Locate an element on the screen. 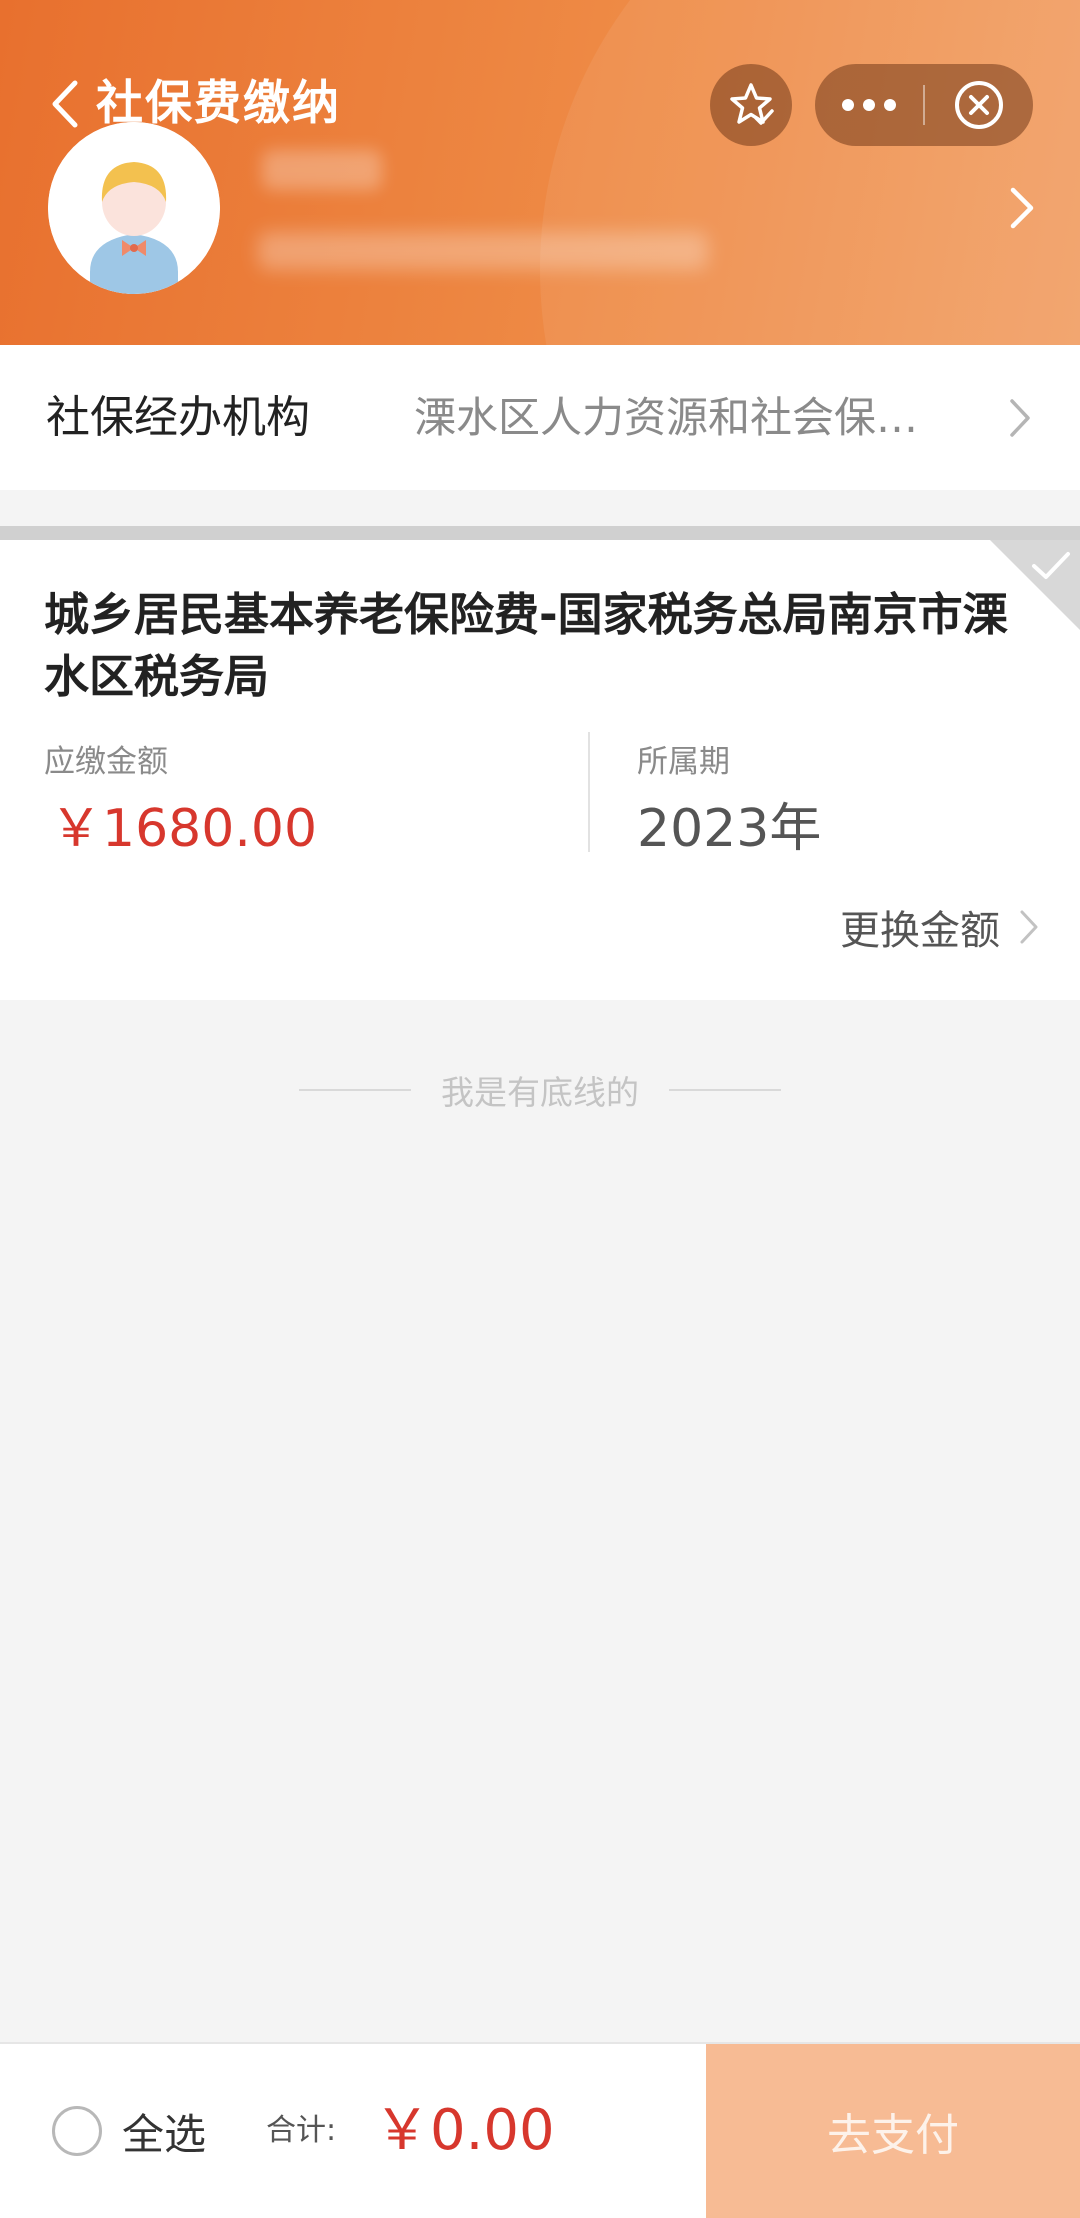 This screenshot has height=2218, width=1080. more-button is located at coordinates (869, 105).